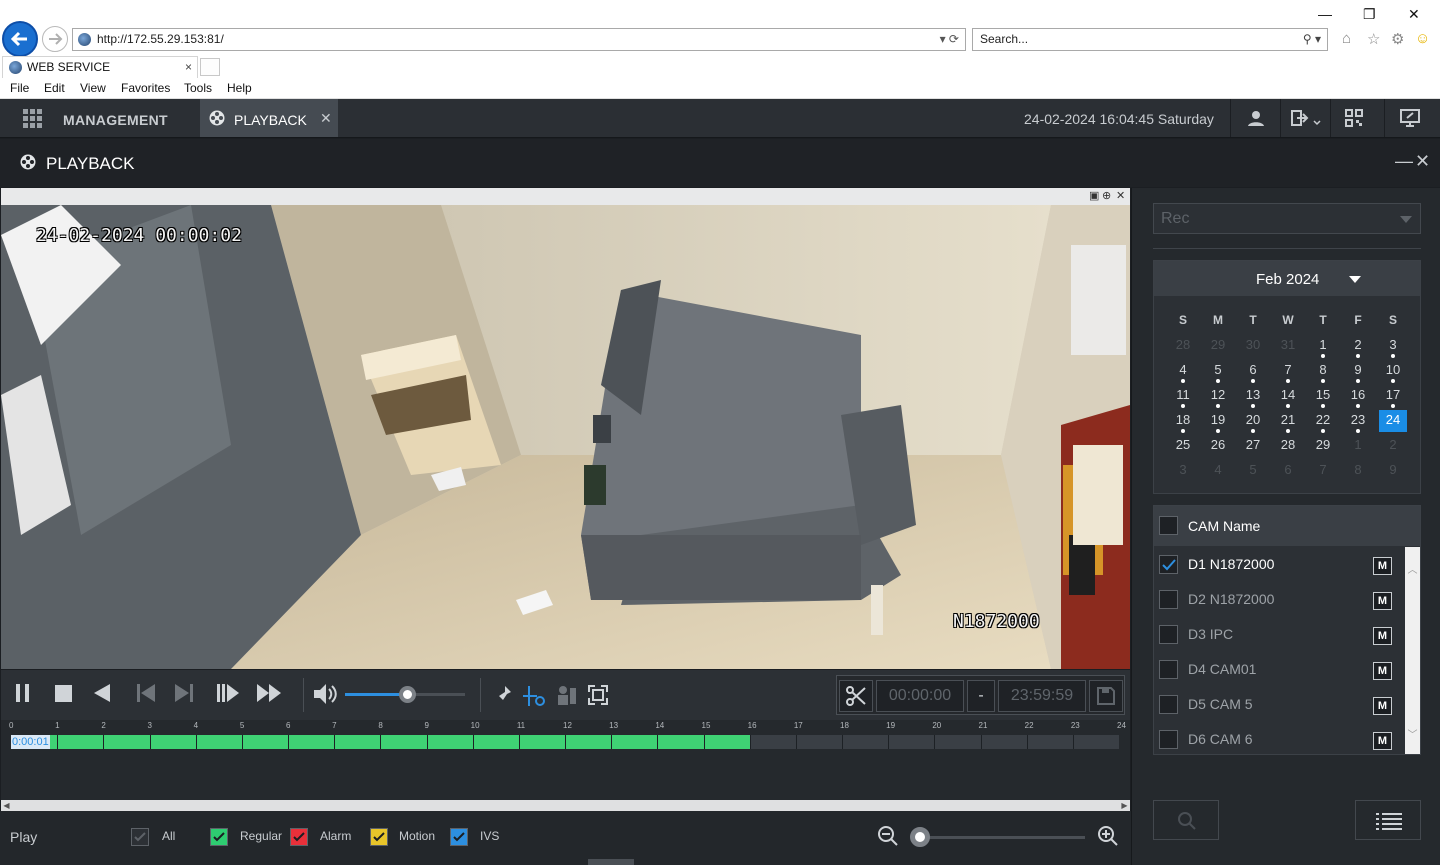 The image size is (1440, 865). What do you see at coordinates (1186, 820) in the screenshot?
I see `smart-search-button` at bounding box center [1186, 820].